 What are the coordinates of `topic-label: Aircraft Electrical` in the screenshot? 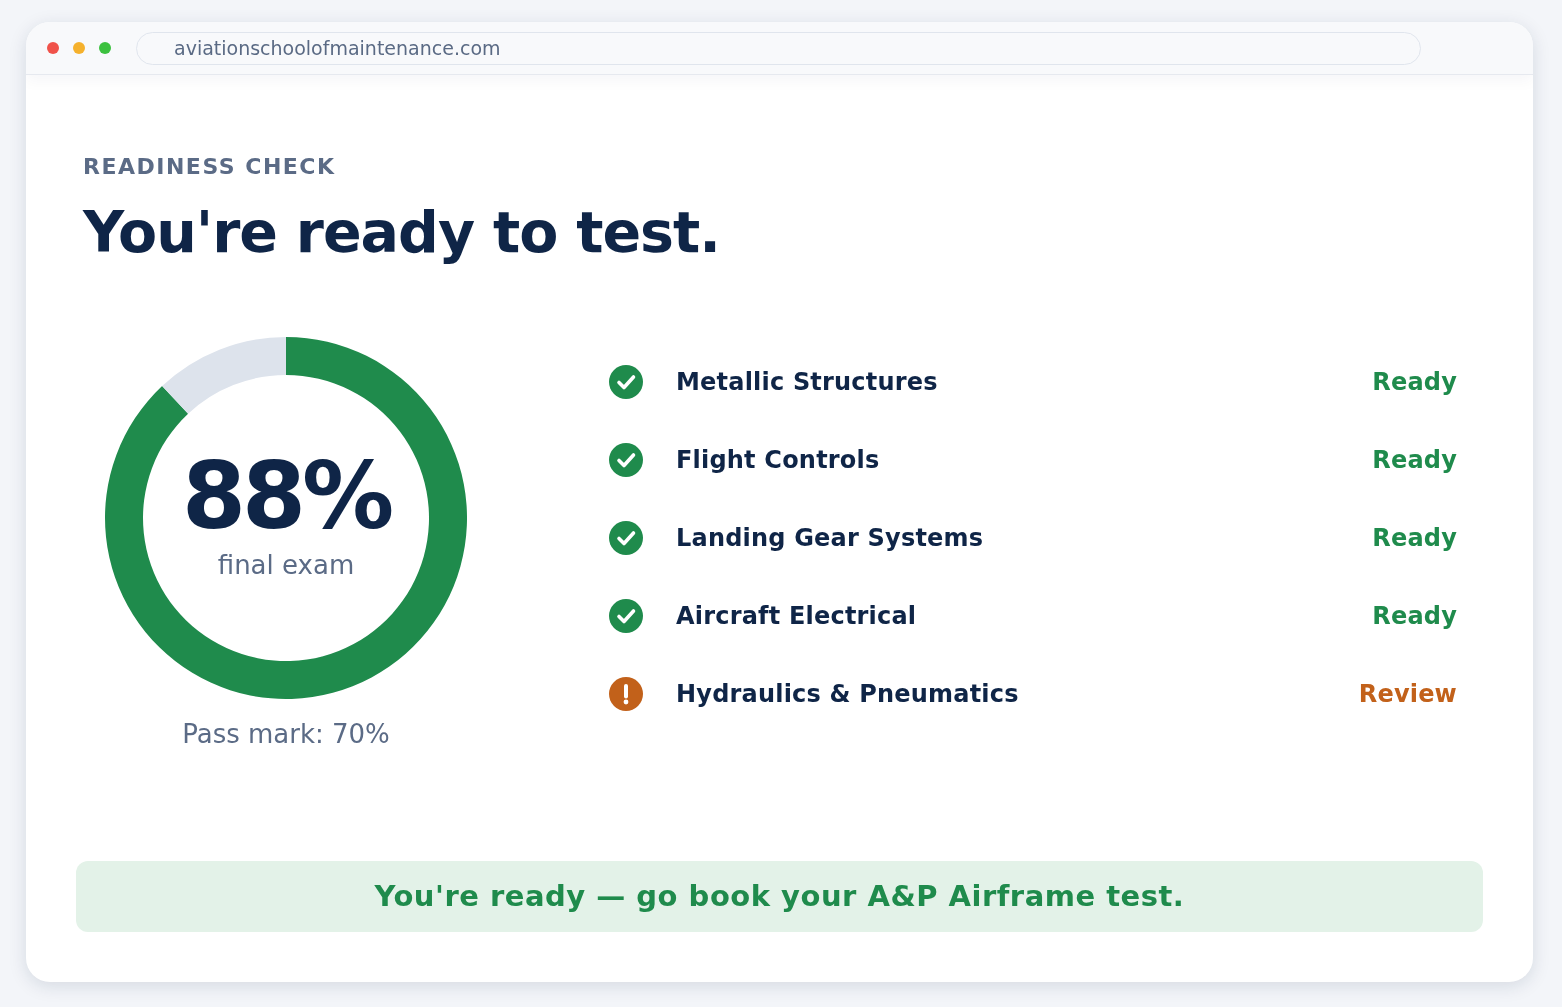 It's located at (796, 616).